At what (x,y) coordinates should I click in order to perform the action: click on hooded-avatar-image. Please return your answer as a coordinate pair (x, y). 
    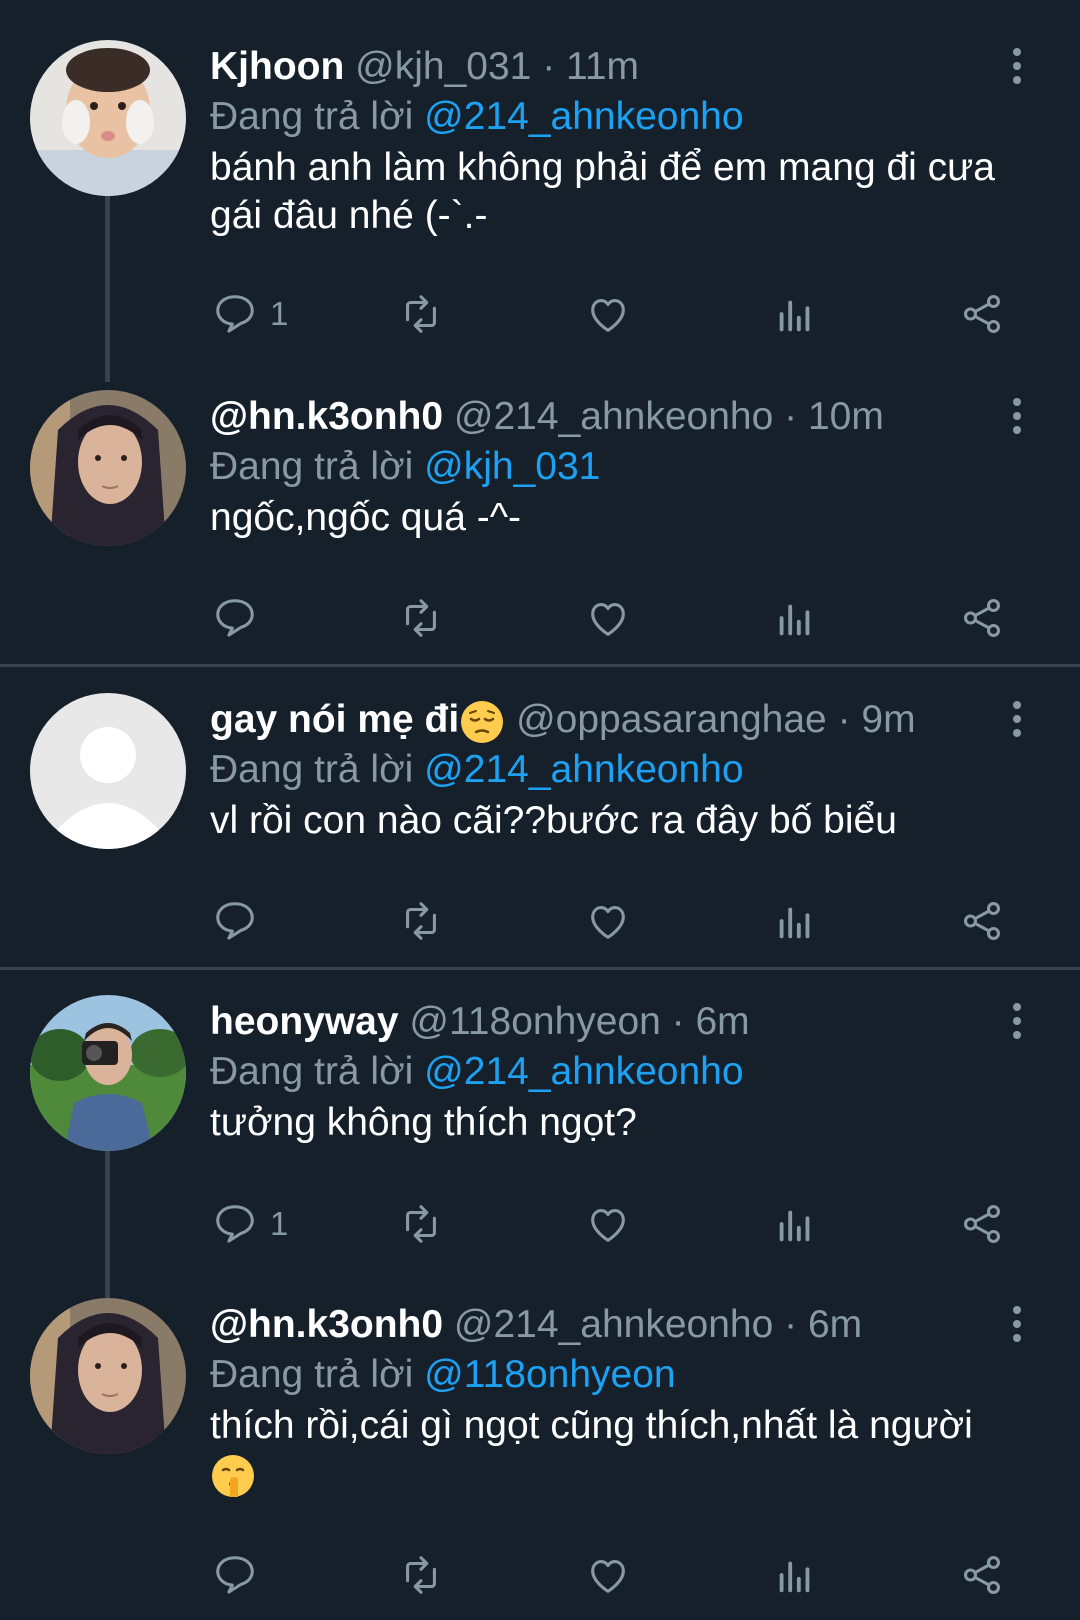
    Looking at the image, I should click on (108, 1376).